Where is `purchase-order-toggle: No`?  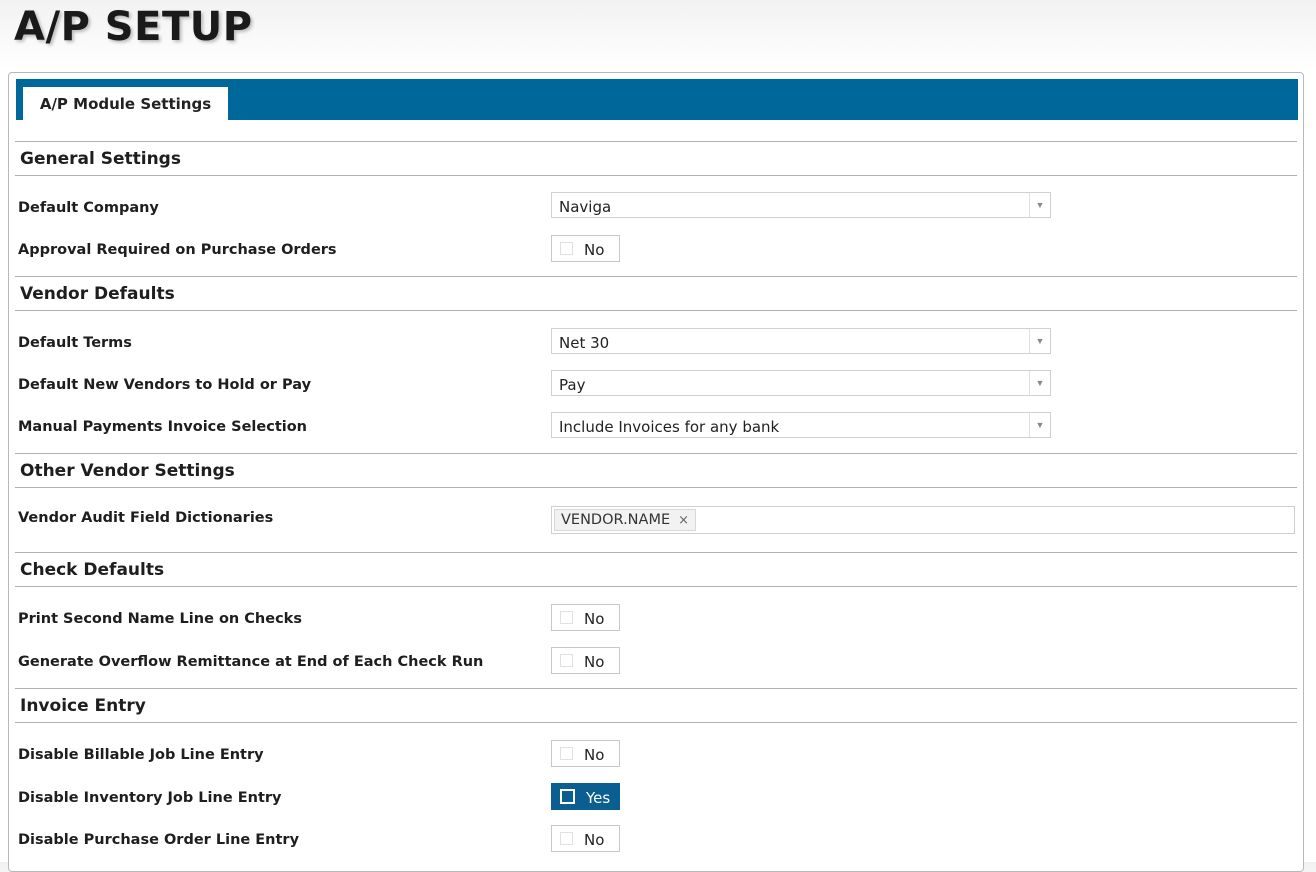 purchase-order-toggle: No is located at coordinates (585, 838).